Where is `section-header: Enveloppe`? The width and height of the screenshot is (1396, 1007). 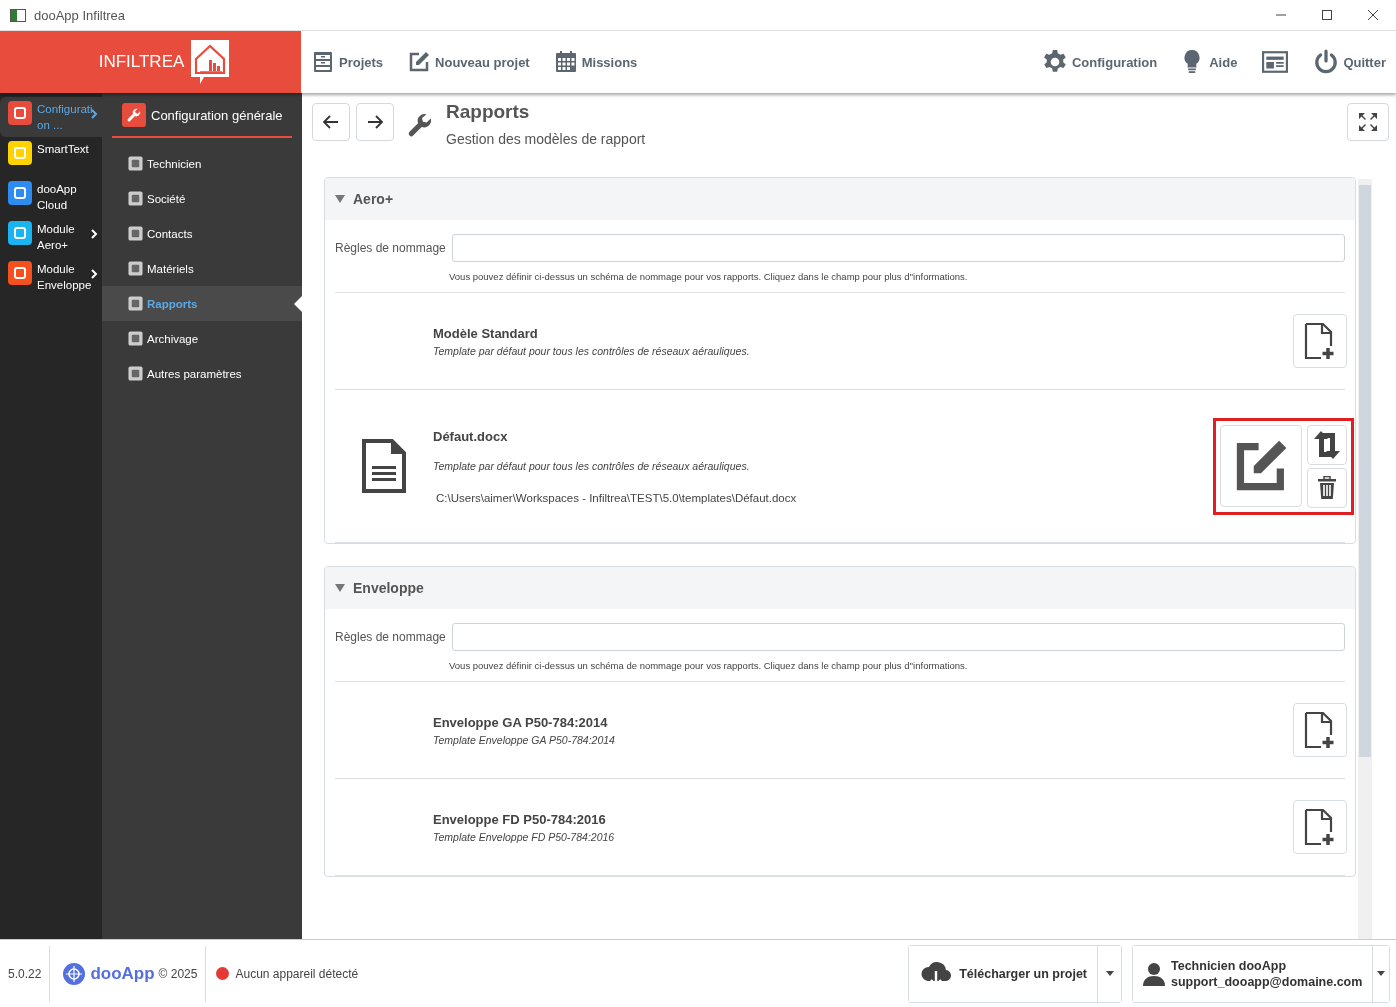 section-header: Enveloppe is located at coordinates (840, 588).